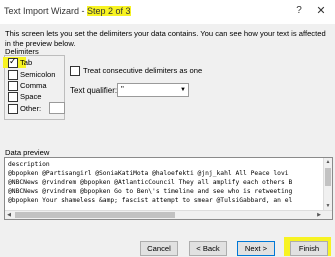 Image resolution: width=335 pixels, height=257 pixels. What do you see at coordinates (328, 162) in the screenshot?
I see `scroll-up-icon: ▲` at bounding box center [328, 162].